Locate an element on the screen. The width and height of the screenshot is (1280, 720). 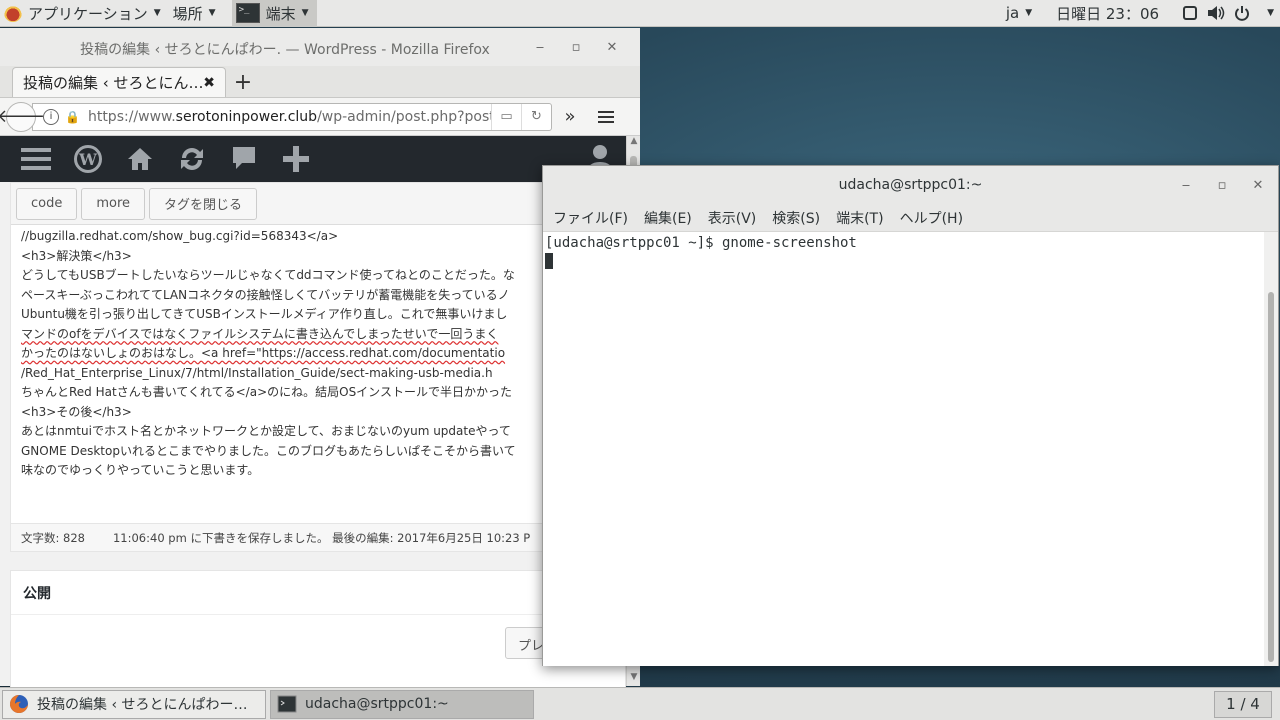
back-button: 🡐 is located at coordinates (22, 116).